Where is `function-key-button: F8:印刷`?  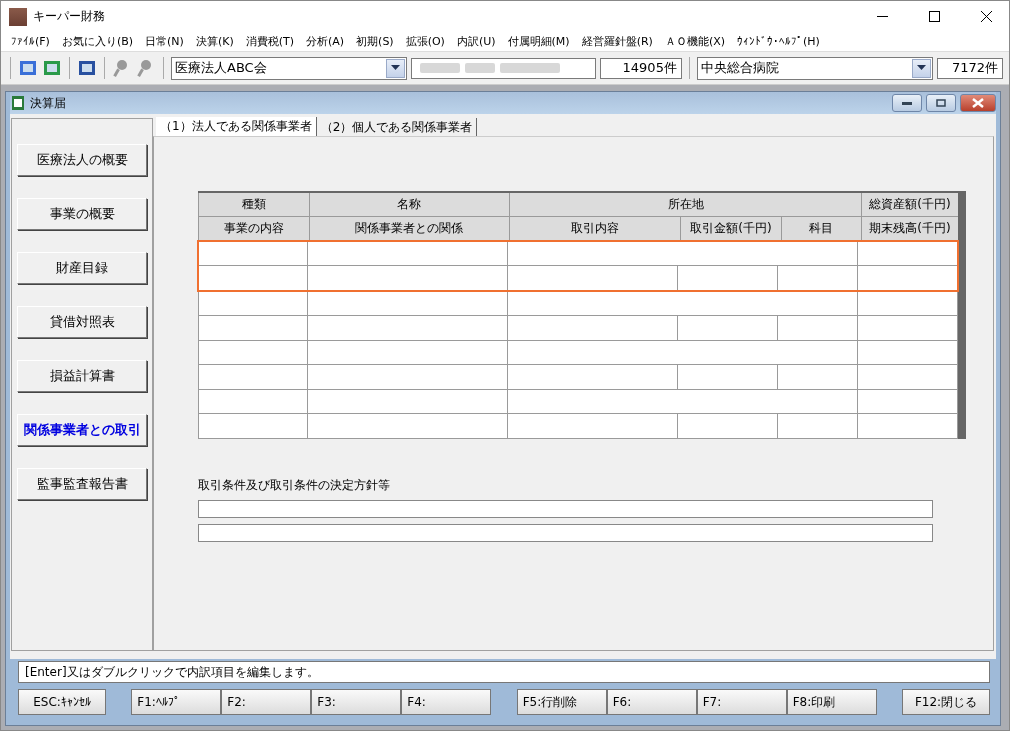
function-key-button: F8:印刷 is located at coordinates (831, 702).